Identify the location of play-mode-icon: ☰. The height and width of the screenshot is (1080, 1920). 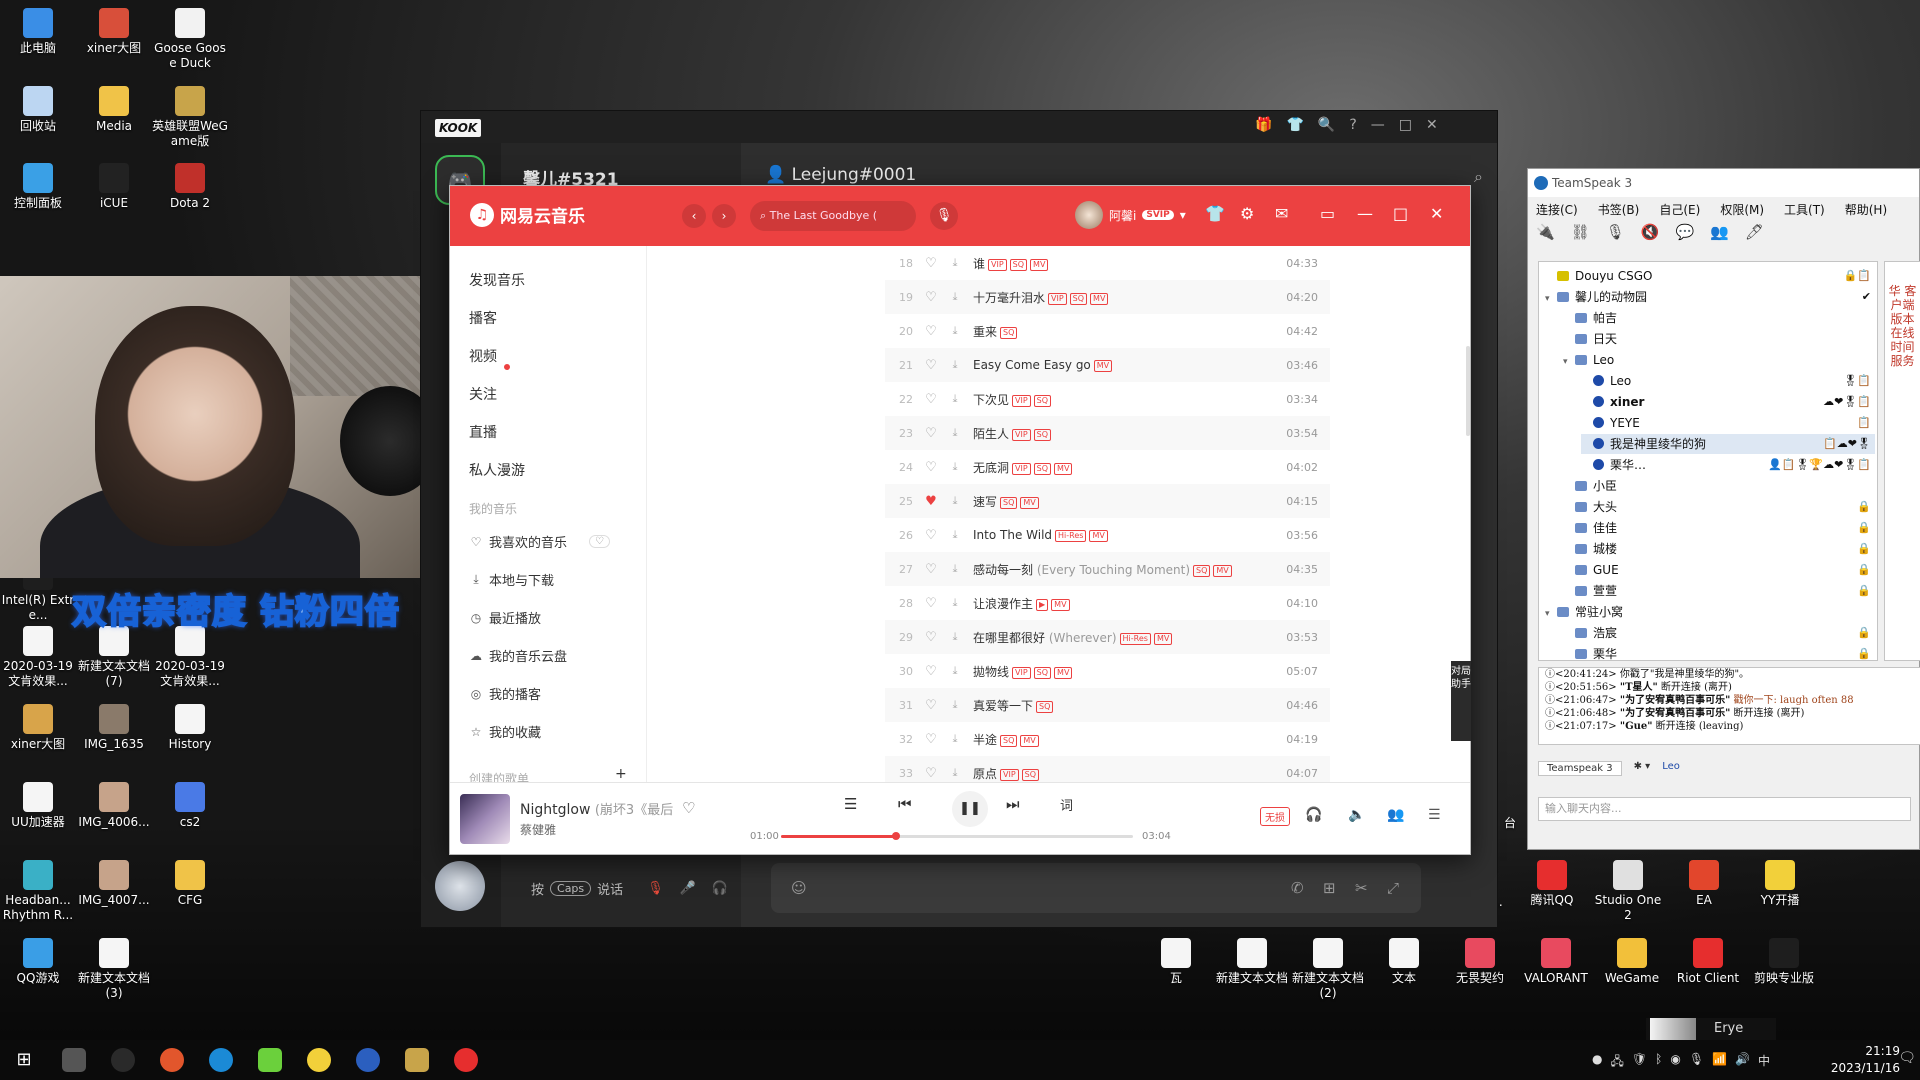
(850, 804).